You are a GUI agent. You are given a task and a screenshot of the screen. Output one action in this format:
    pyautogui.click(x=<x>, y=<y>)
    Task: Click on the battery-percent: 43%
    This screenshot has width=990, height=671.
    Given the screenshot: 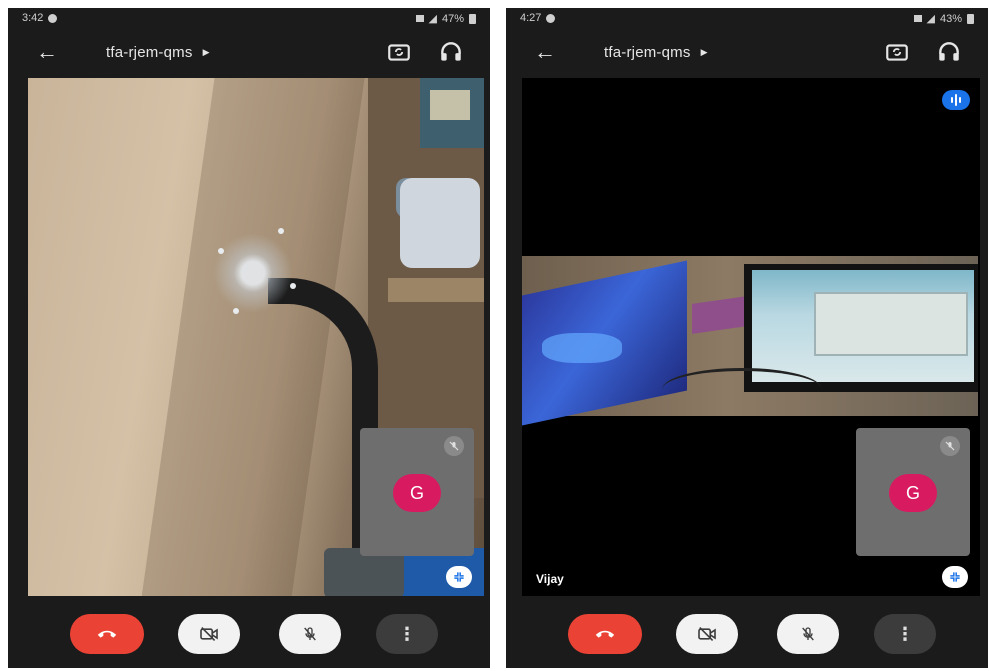 What is the action you would take?
    pyautogui.click(x=950, y=18)
    